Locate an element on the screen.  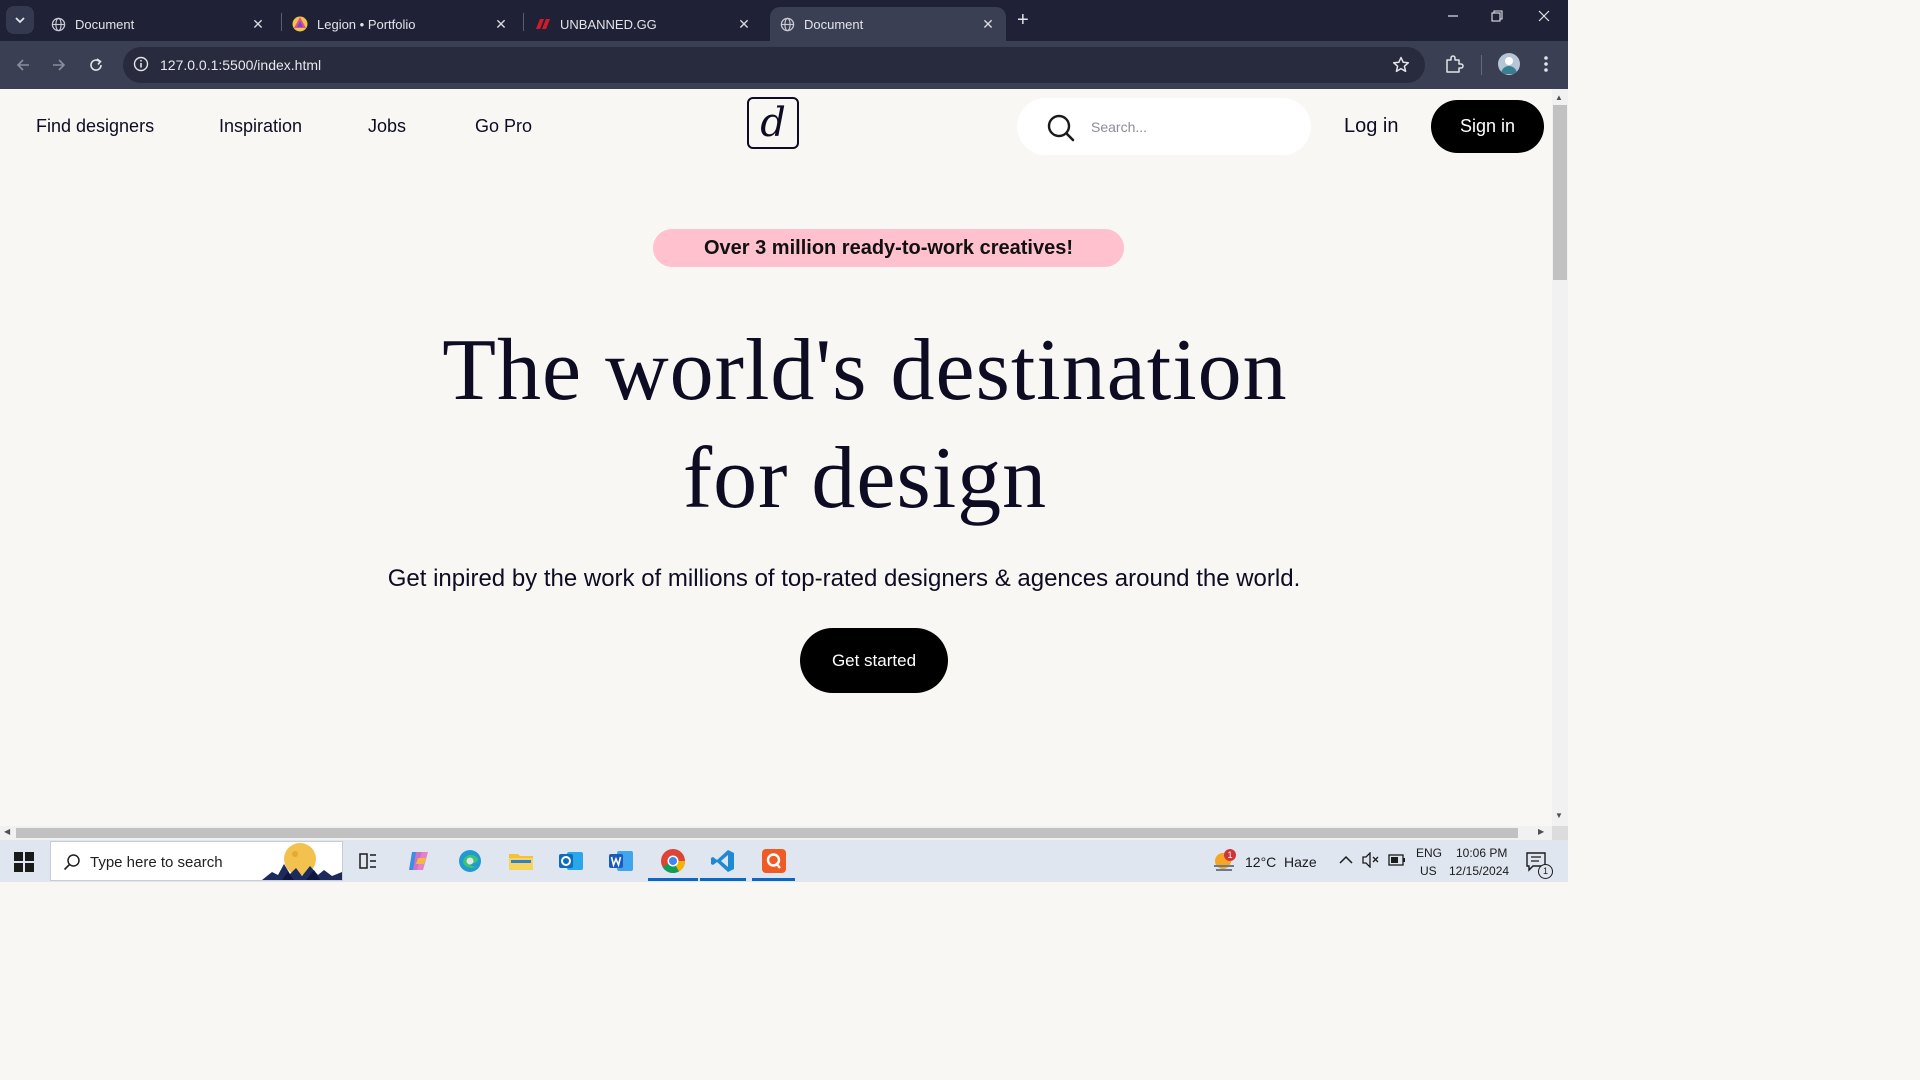
site-search is located at coordinates (1164, 126).